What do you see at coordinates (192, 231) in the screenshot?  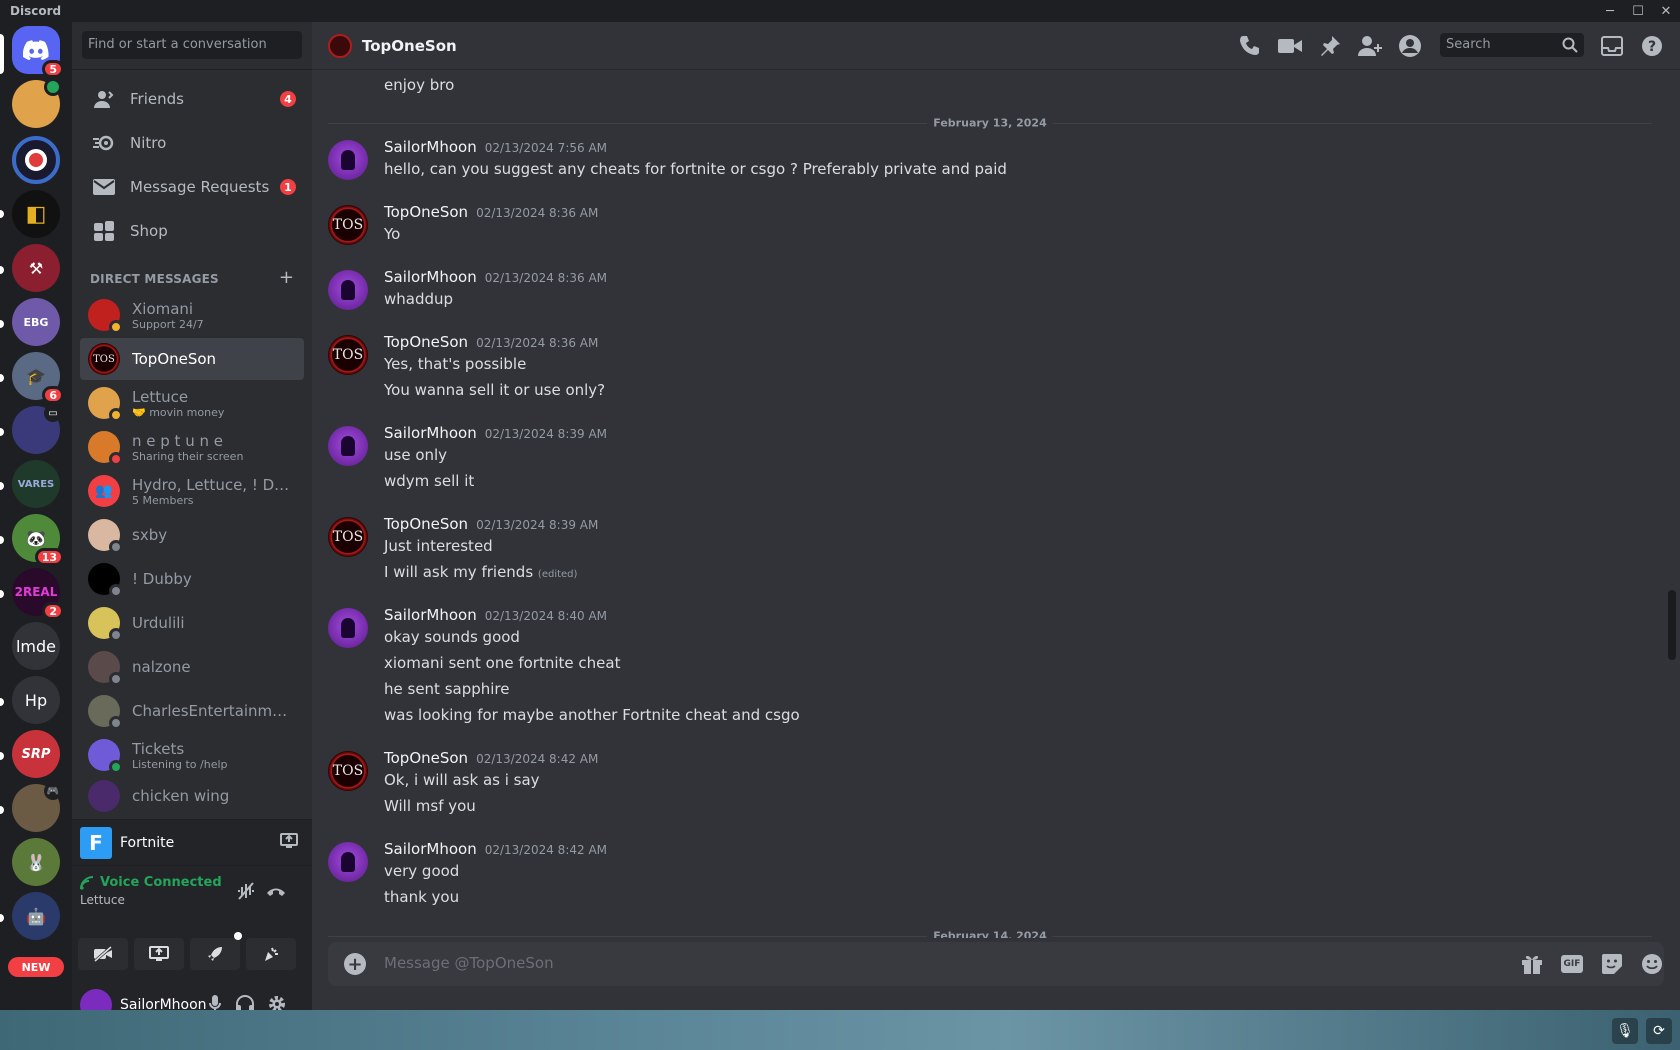 I see `nav-shop: Shop` at bounding box center [192, 231].